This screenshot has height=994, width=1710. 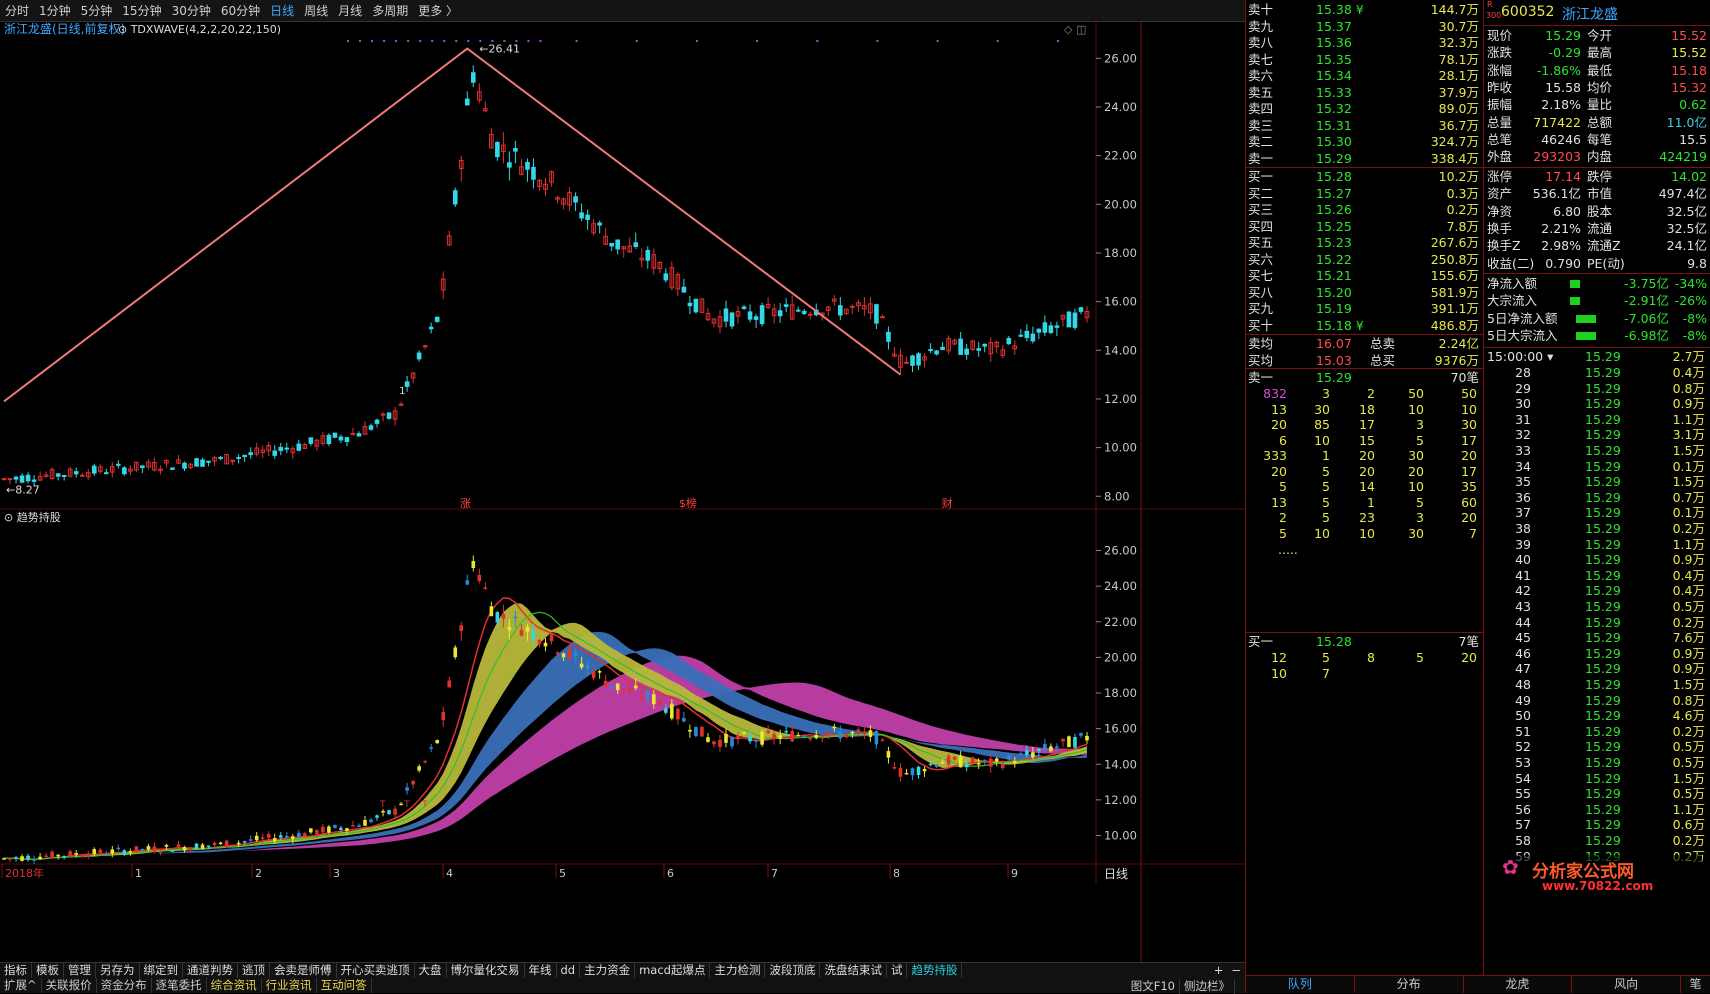 What do you see at coordinates (793, 970) in the screenshot?
I see `indicator-tab: 波段顶底` at bounding box center [793, 970].